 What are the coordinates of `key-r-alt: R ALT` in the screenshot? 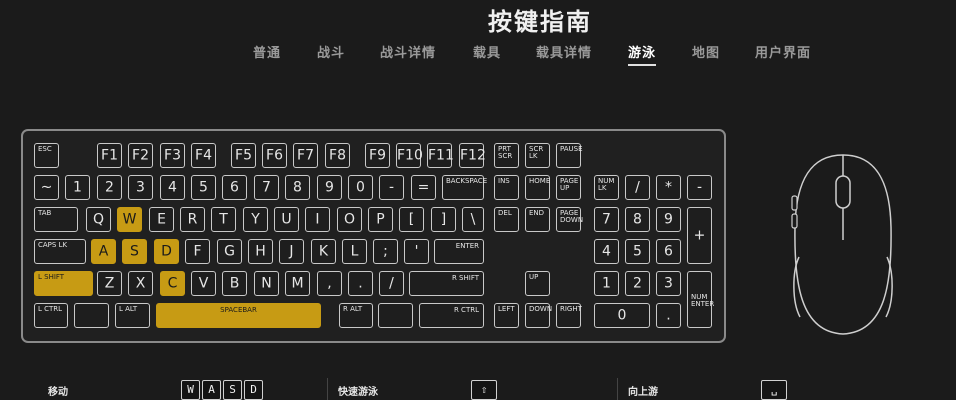 It's located at (356, 315).